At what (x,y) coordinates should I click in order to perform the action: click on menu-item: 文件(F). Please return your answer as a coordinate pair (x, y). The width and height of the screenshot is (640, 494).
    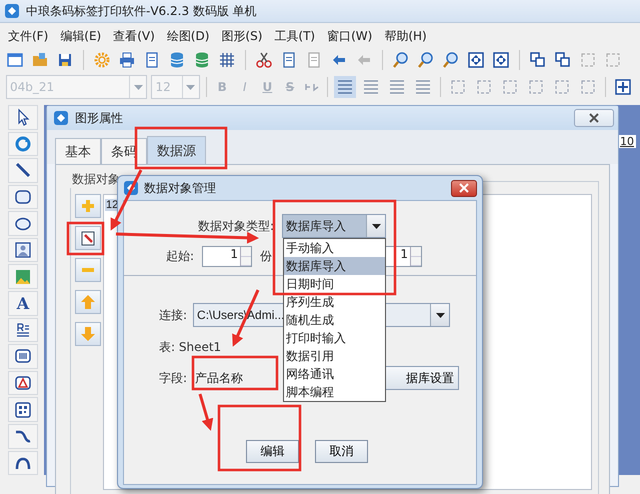
    Looking at the image, I should click on (28, 36).